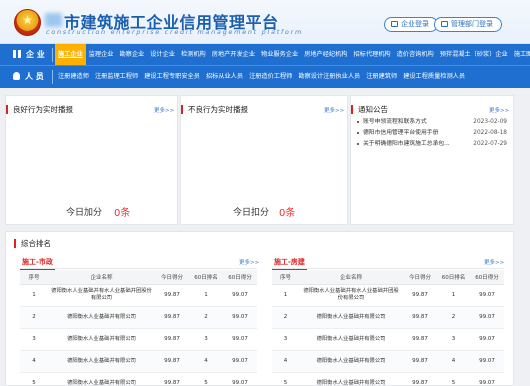  What do you see at coordinates (172, 277) in the screenshot?
I see `col-today: 今日得分` at bounding box center [172, 277].